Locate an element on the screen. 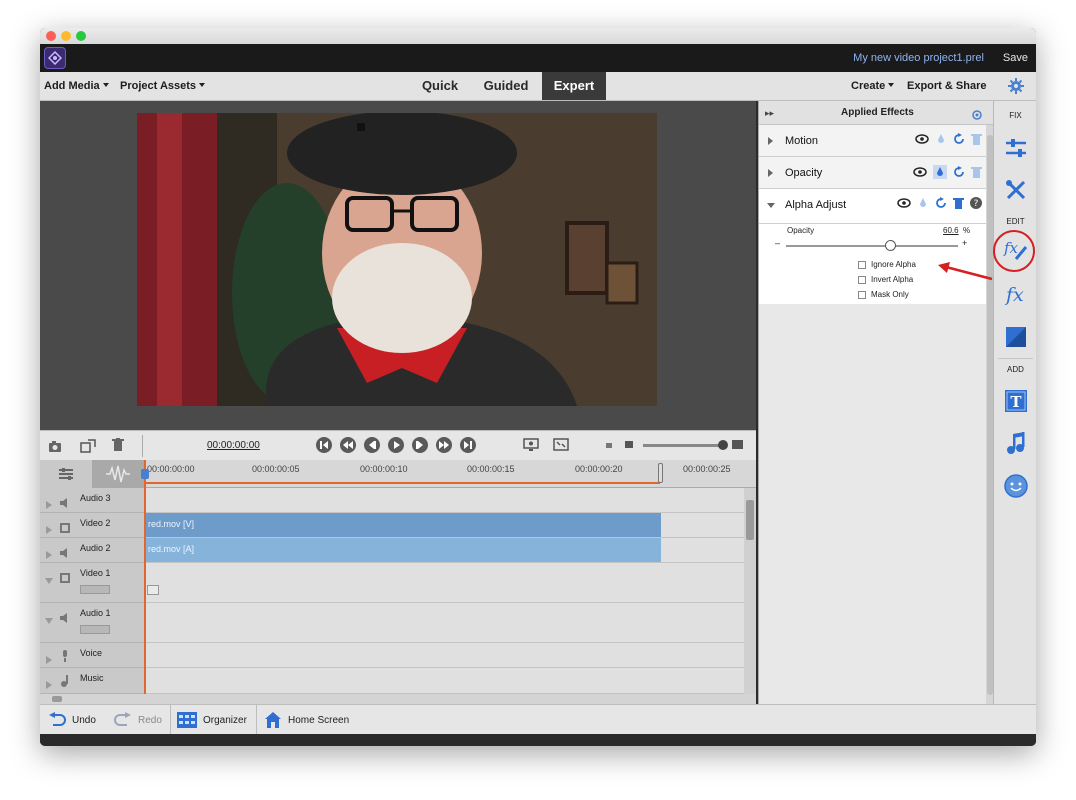 This screenshot has height=800, width=1076. tab-guided: Guided is located at coordinates (506, 86).